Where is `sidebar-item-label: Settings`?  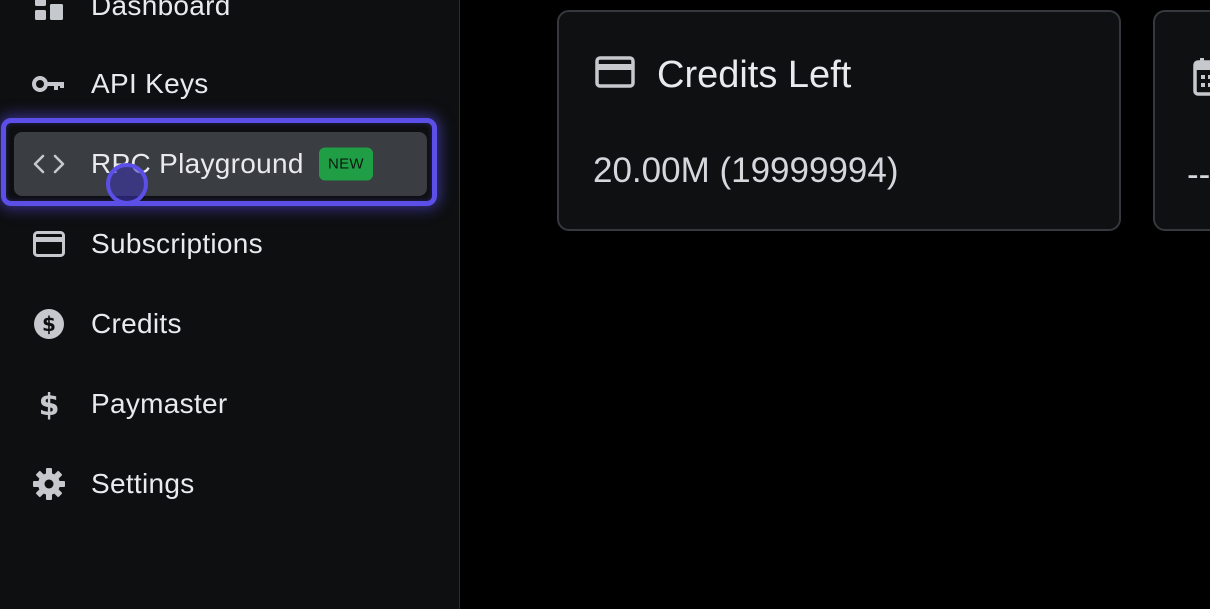
sidebar-item-label: Settings is located at coordinates (143, 483).